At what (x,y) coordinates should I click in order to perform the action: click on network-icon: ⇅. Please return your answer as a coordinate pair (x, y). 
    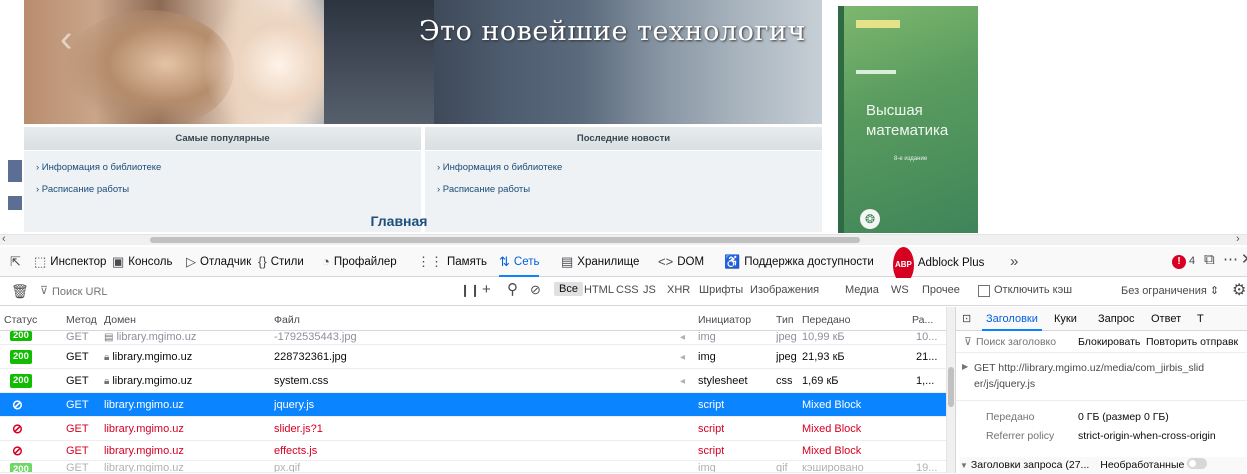
    Looking at the image, I should click on (504, 261).